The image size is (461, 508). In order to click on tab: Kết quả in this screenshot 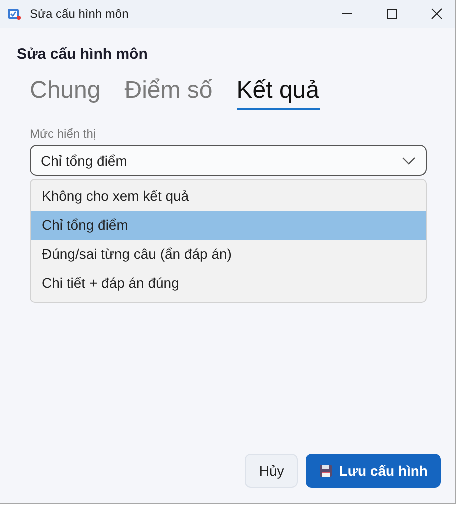, I will do `click(278, 93)`.